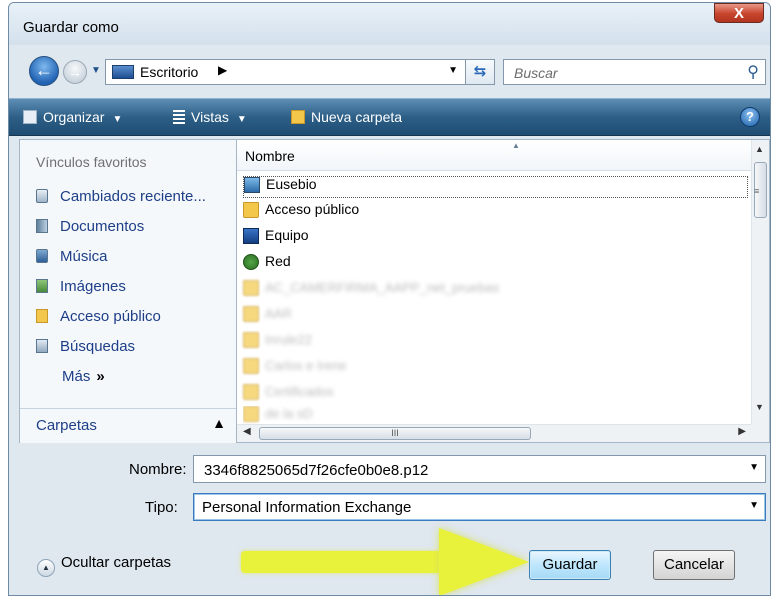 Image resolution: width=771 pixels, height=596 pixels. I want to click on command-toolbar: Organizar ▼ Vistas ▼ Nueva carpeta ?, so click(389, 117).